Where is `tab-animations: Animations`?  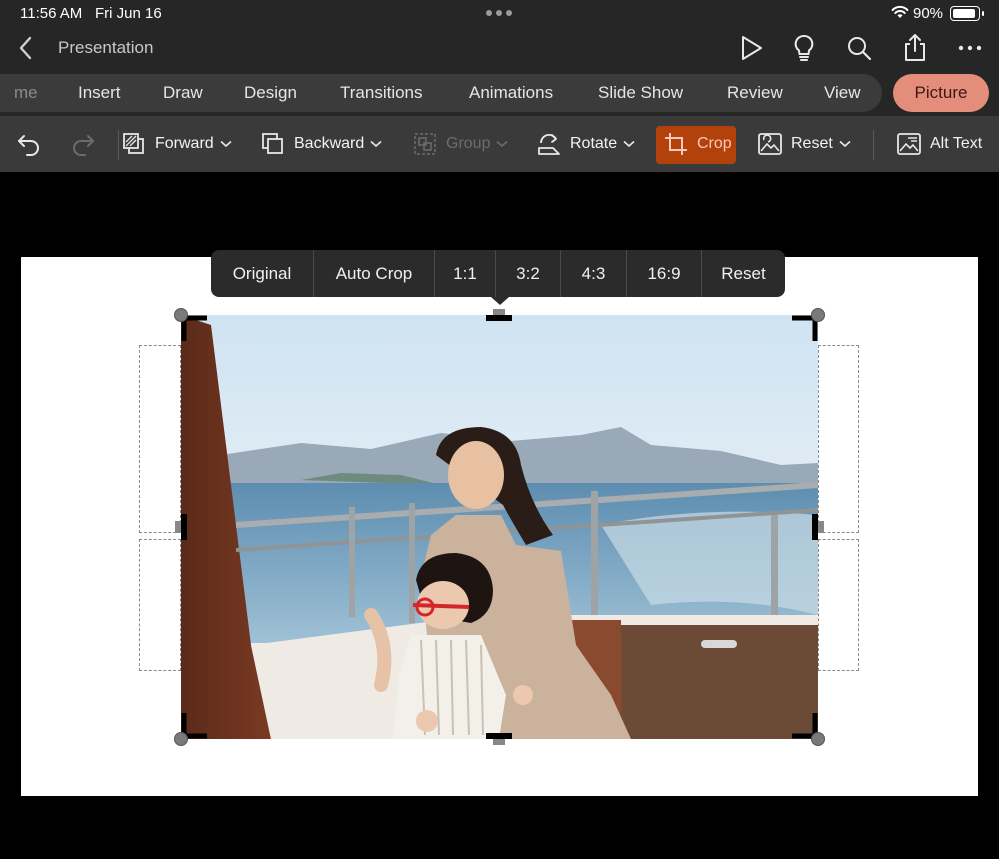 tab-animations: Animations is located at coordinates (511, 93).